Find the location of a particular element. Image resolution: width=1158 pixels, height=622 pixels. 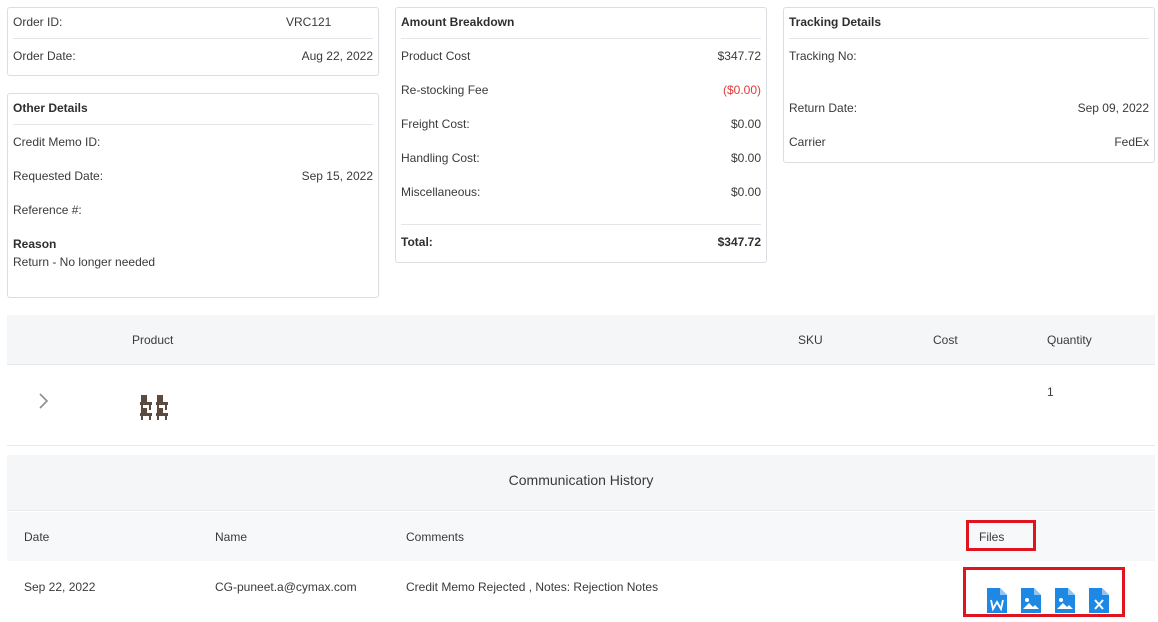

carrier-label: Carrier is located at coordinates (807, 142).